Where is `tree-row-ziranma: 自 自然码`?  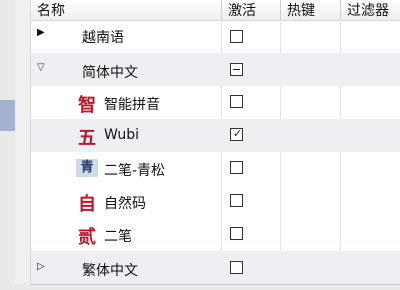
tree-row-ziranma: 自 自然码 is located at coordinates (215, 201).